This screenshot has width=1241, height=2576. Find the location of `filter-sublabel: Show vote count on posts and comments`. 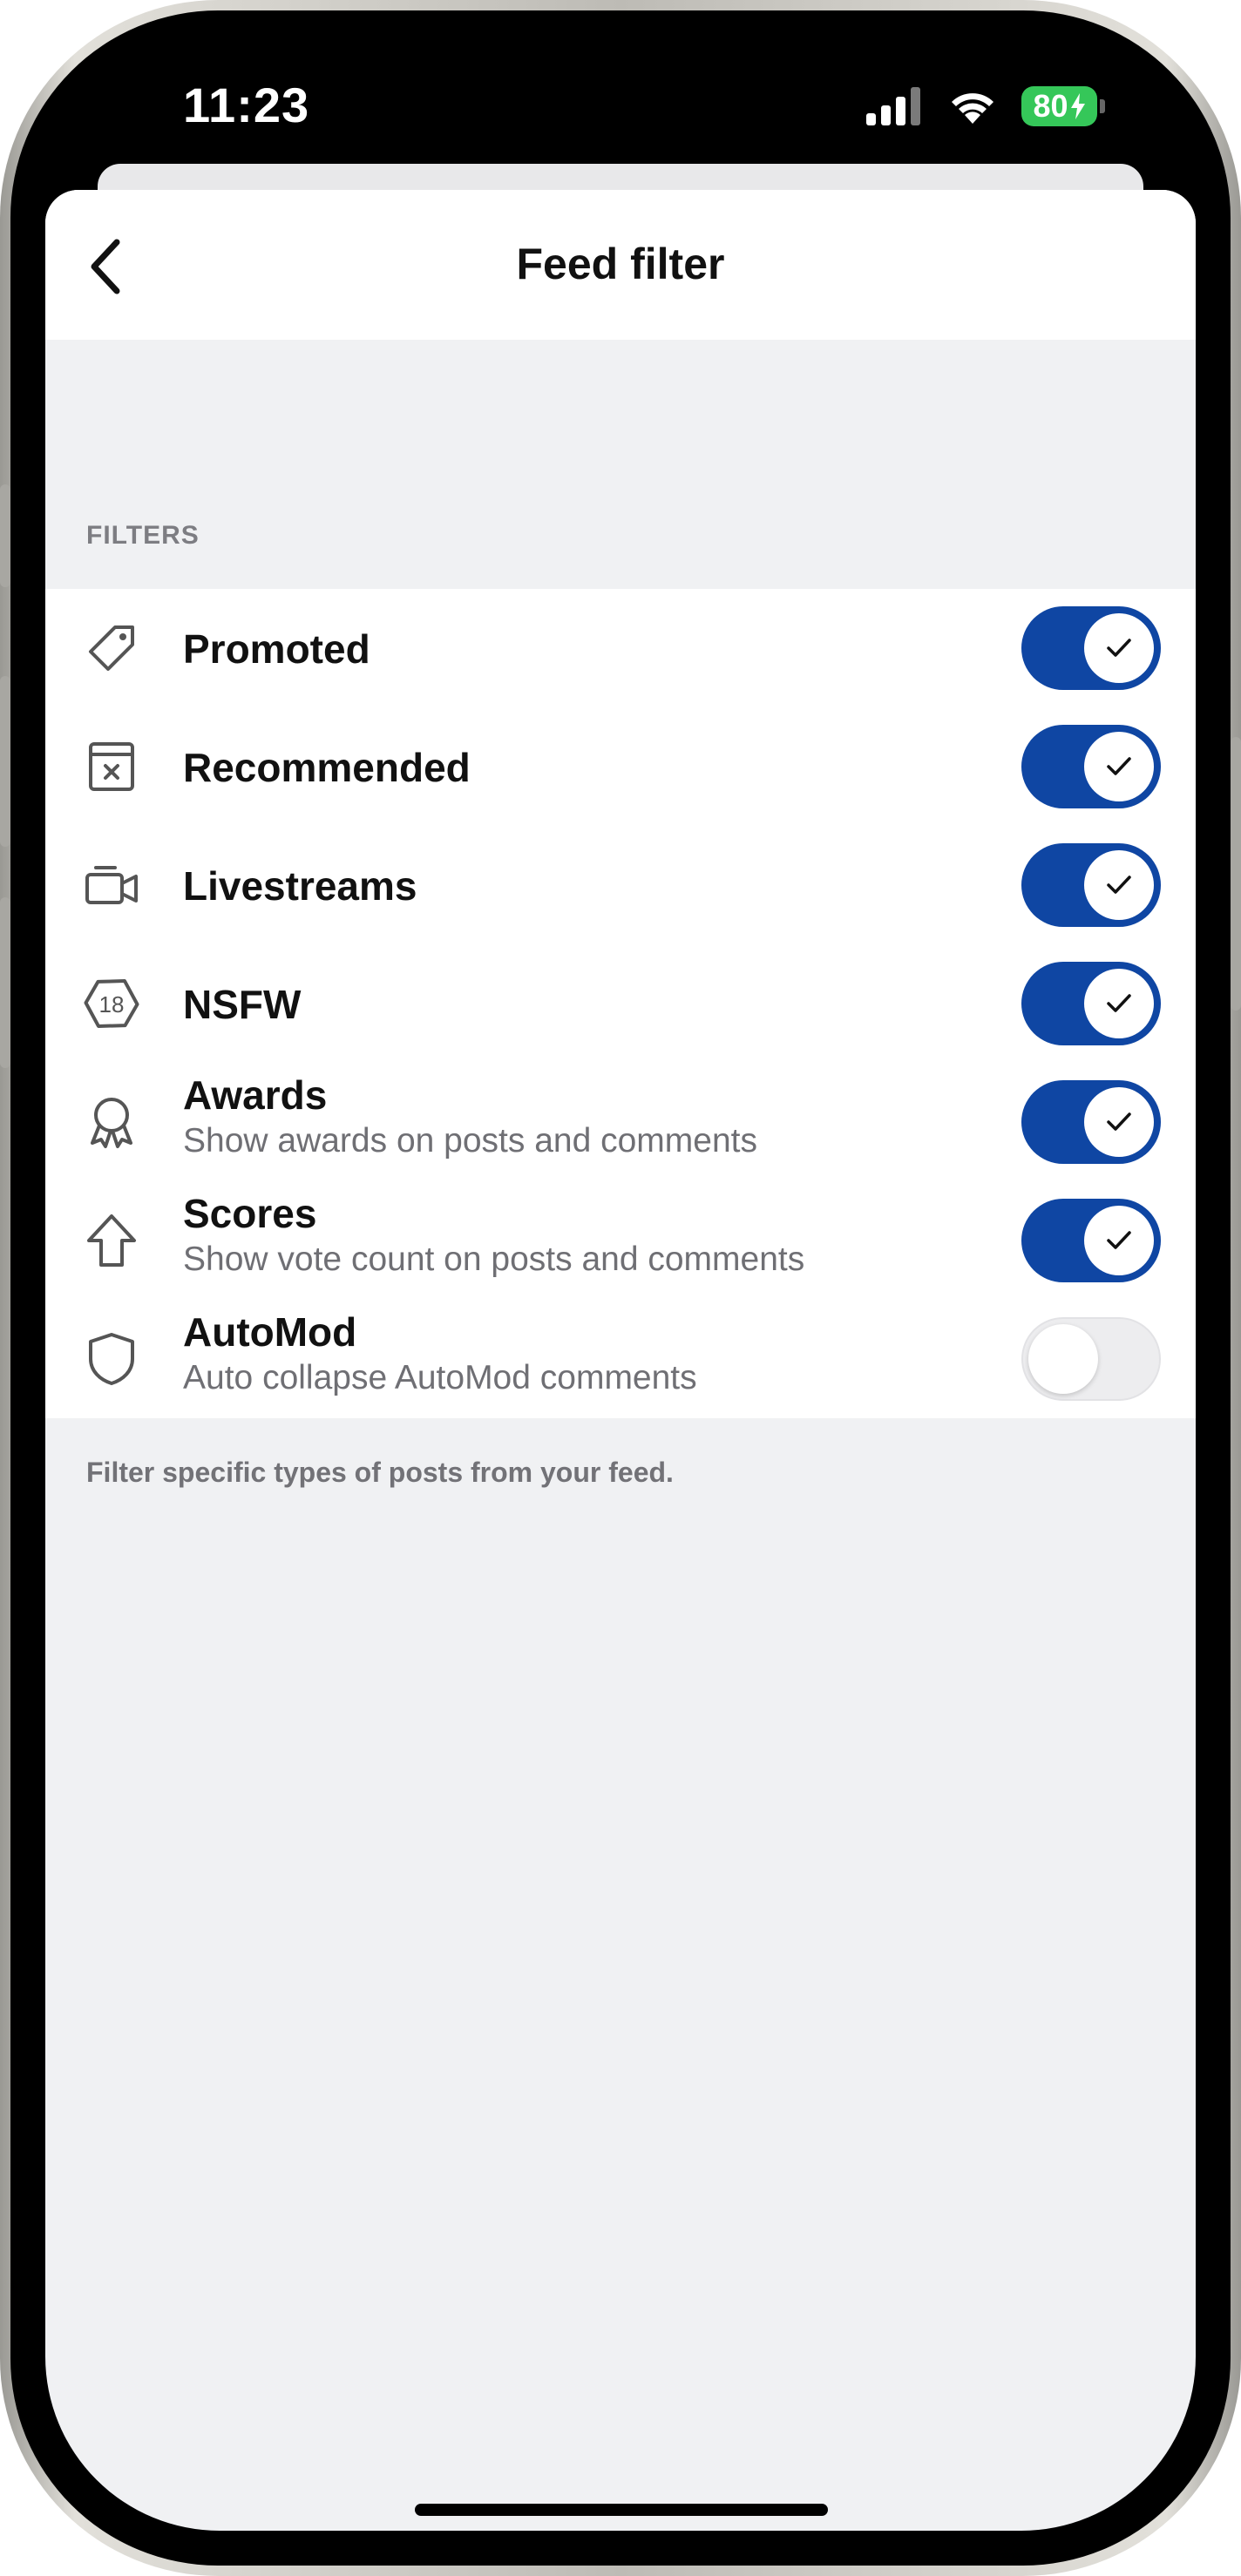

filter-sublabel: Show vote count on posts and comments is located at coordinates (494, 1259).